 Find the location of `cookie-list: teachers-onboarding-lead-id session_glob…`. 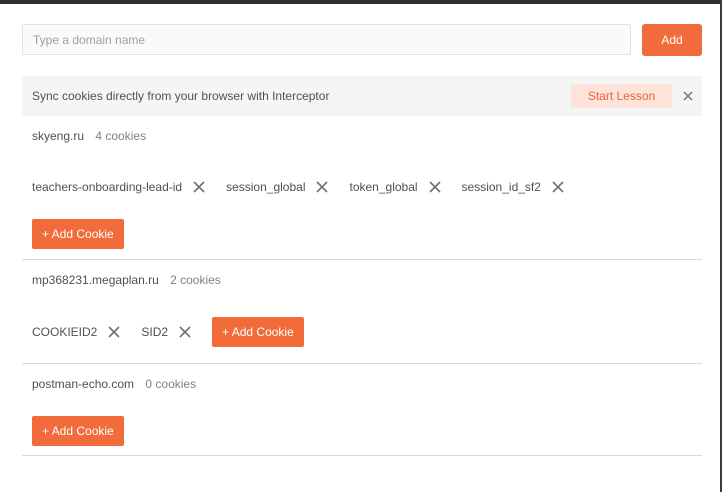

cookie-list: teachers-onboarding-lead-id session_glob… is located at coordinates (308, 187).